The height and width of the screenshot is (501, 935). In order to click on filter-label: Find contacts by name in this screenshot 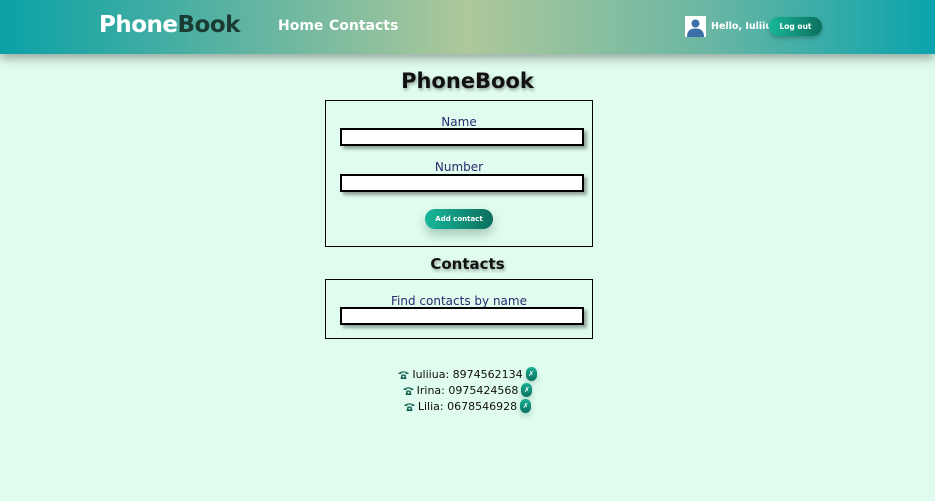, I will do `click(459, 301)`.